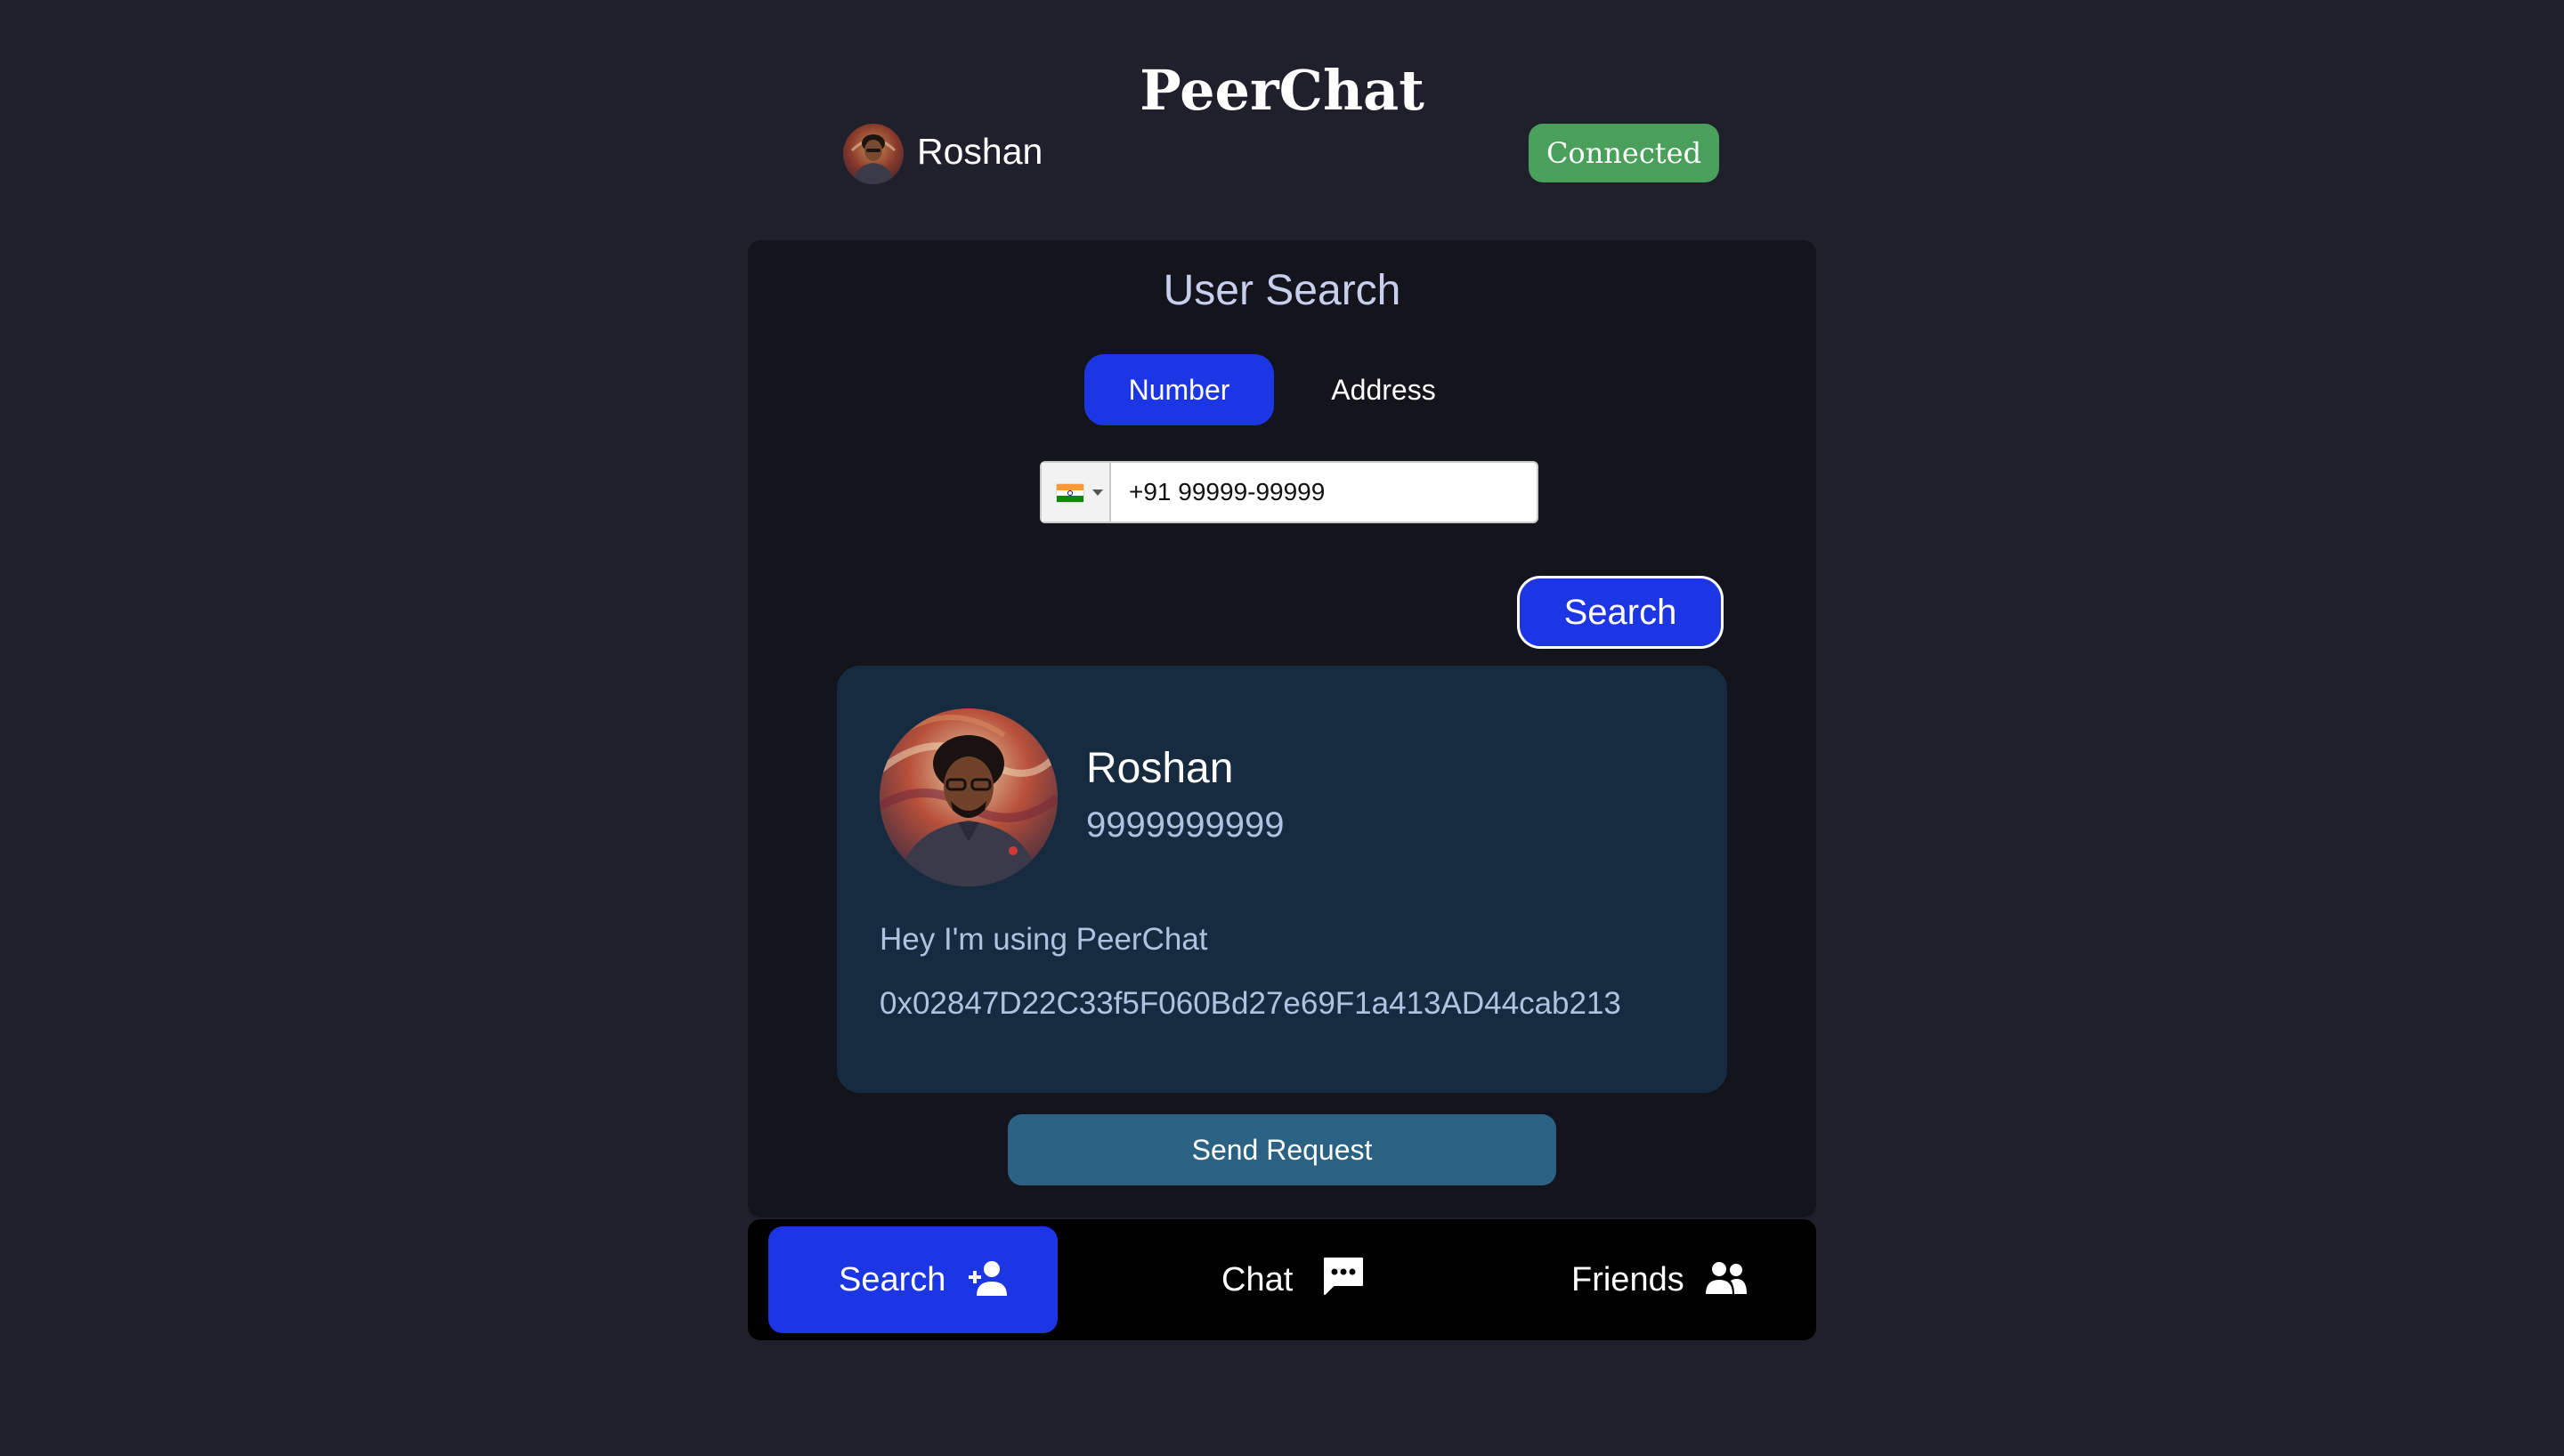 The image size is (2564, 1456). I want to click on nav-search: Search, so click(913, 1279).